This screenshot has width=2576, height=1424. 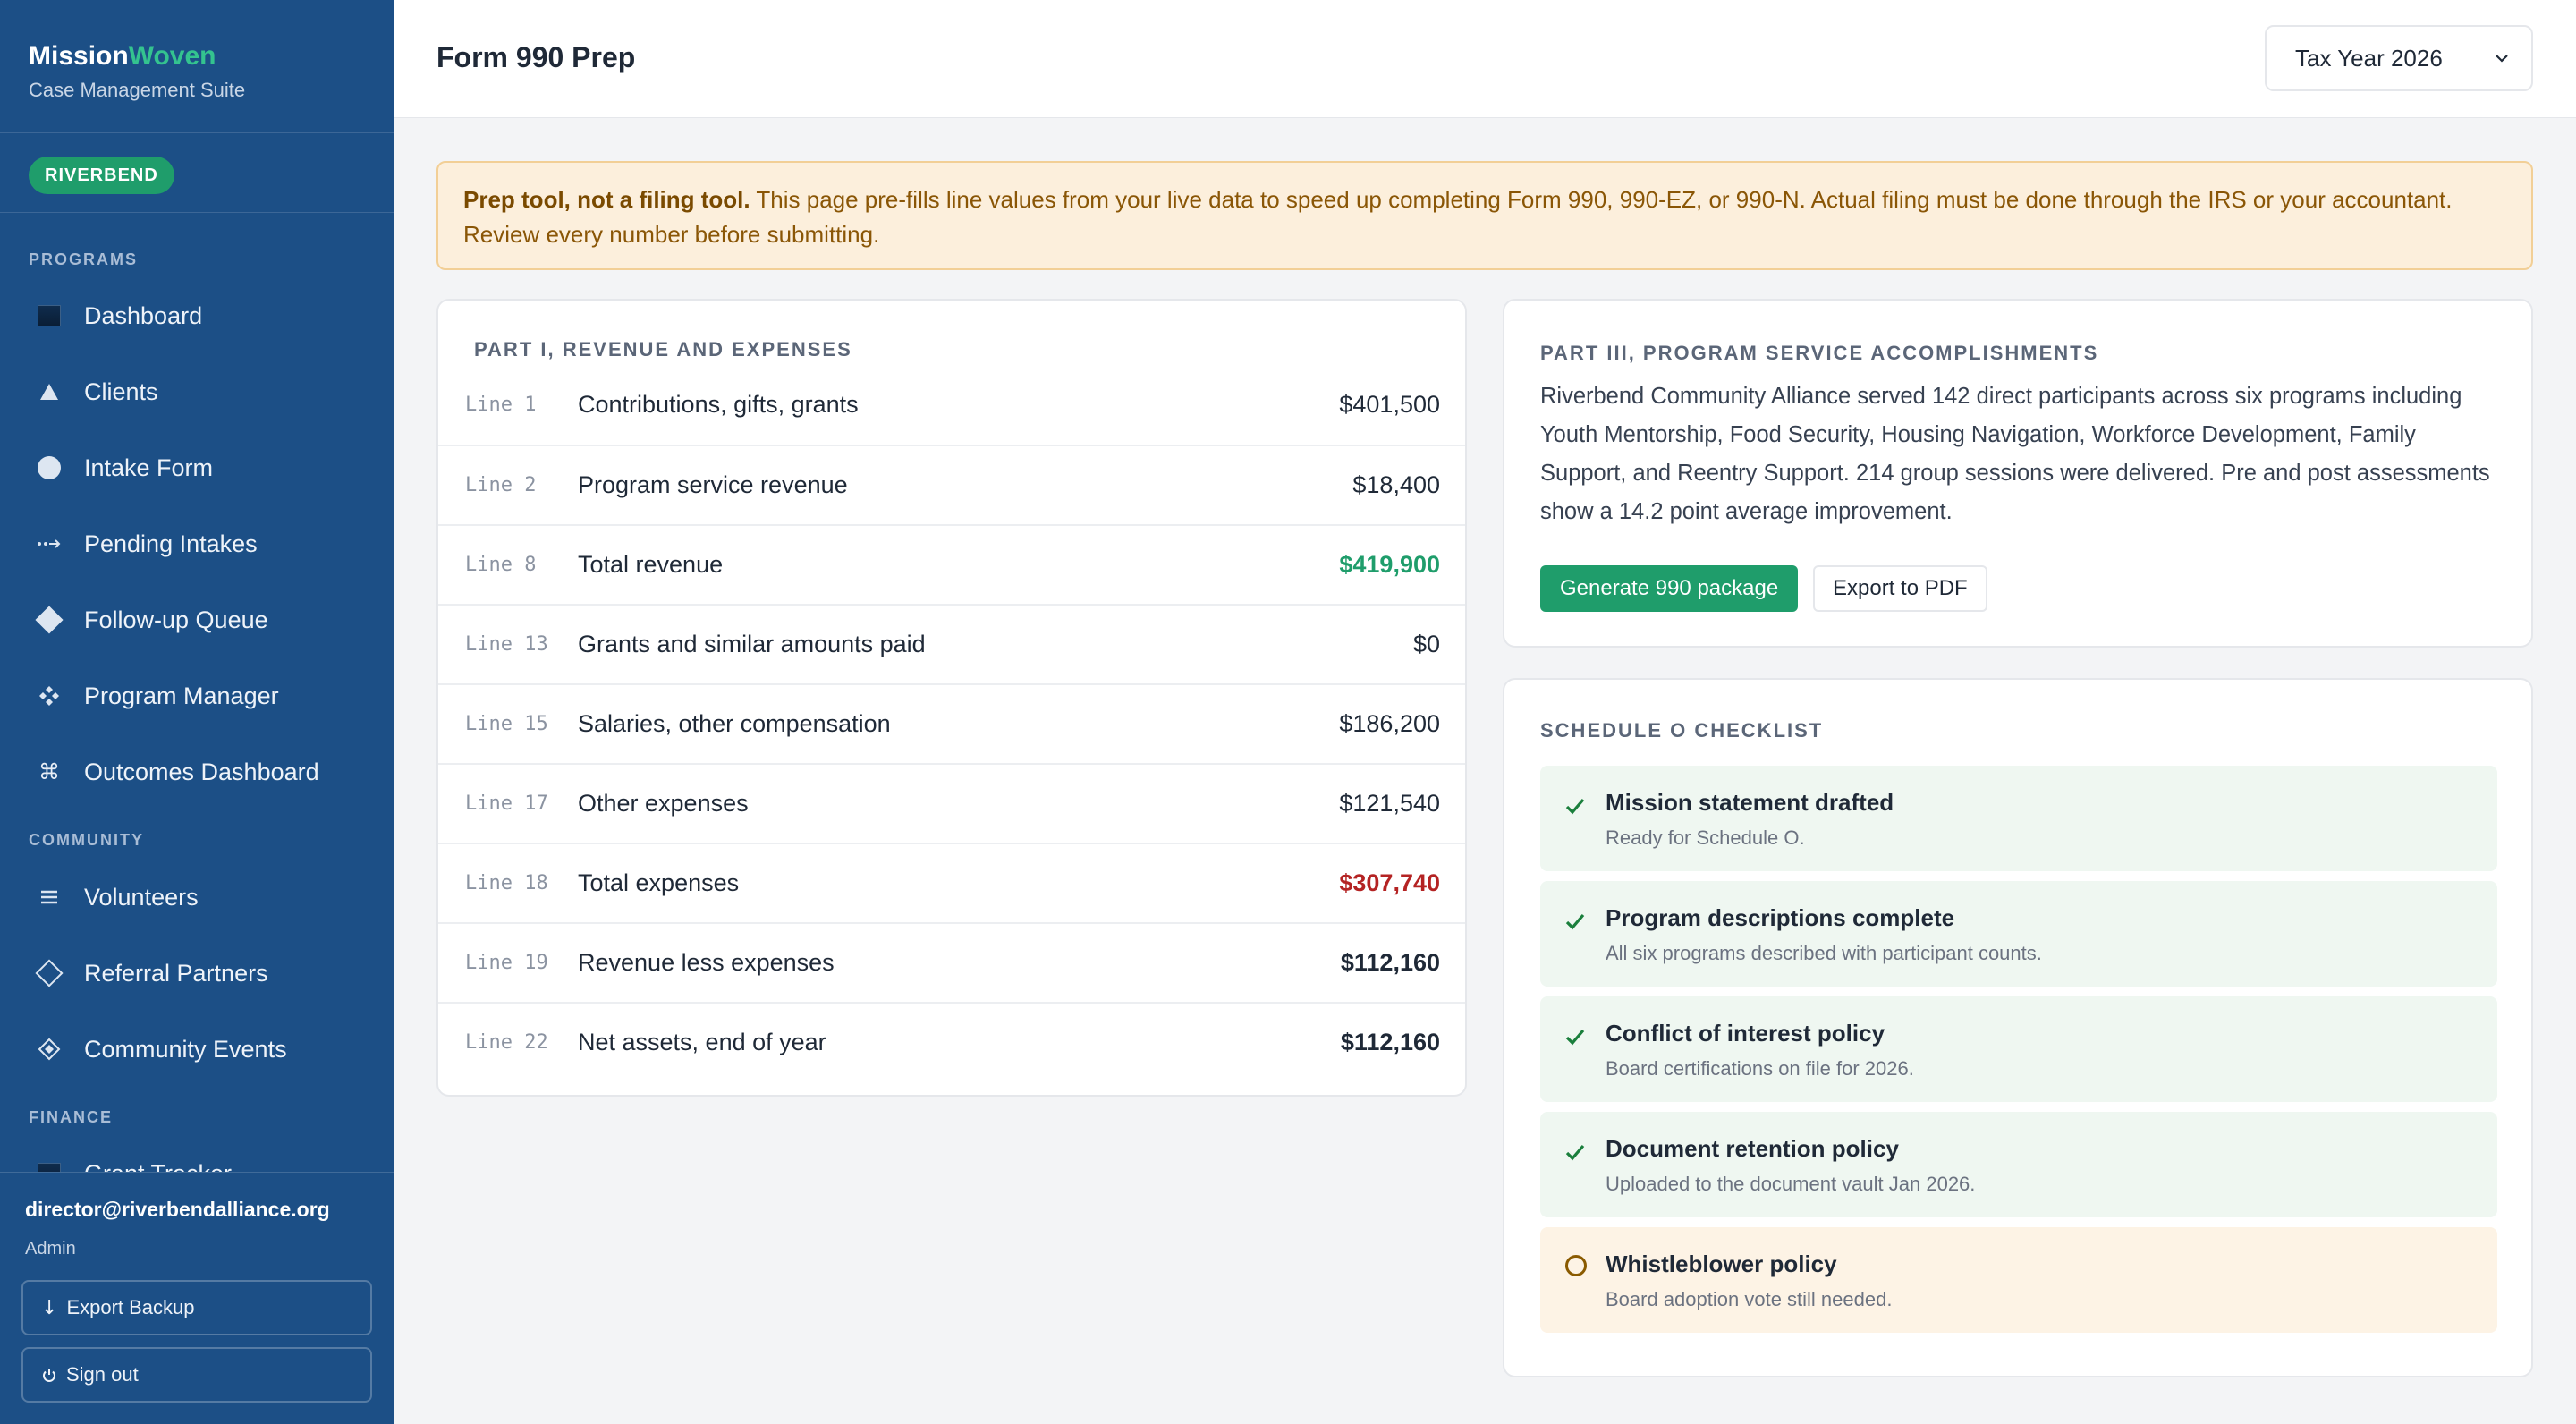 What do you see at coordinates (1389, 564) in the screenshot?
I see `line-value: $419,900` at bounding box center [1389, 564].